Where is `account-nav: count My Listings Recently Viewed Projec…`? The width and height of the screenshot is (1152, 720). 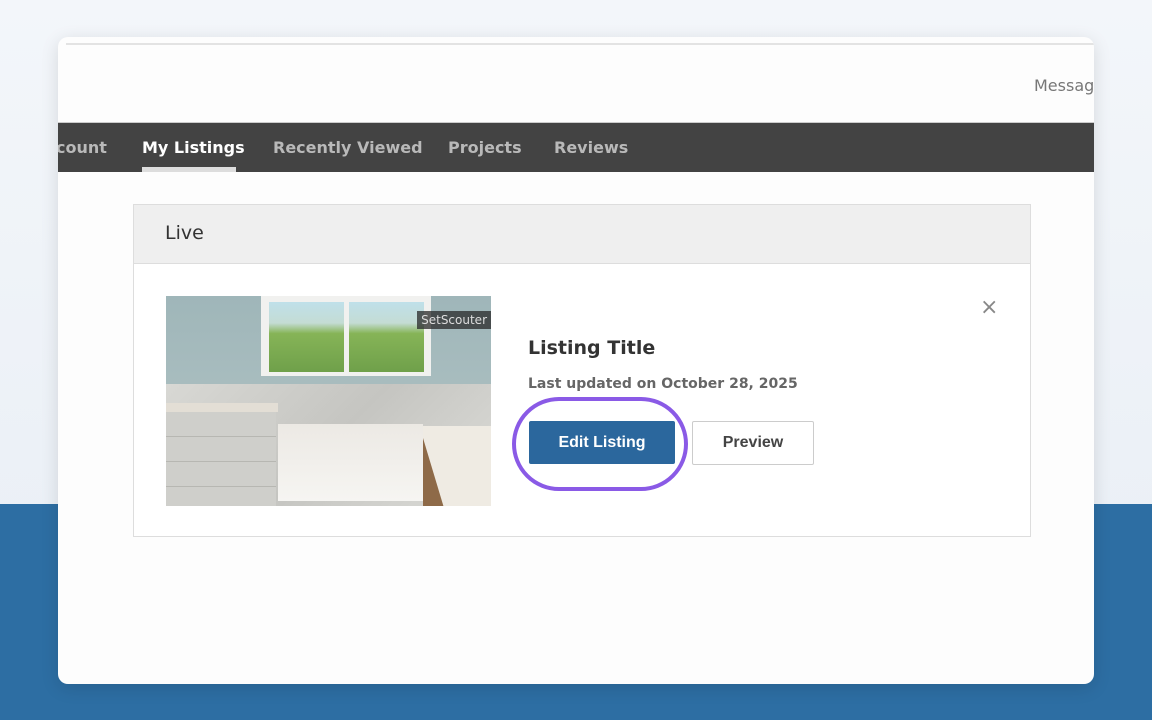 account-nav: count My Listings Recently Viewed Projec… is located at coordinates (576, 147).